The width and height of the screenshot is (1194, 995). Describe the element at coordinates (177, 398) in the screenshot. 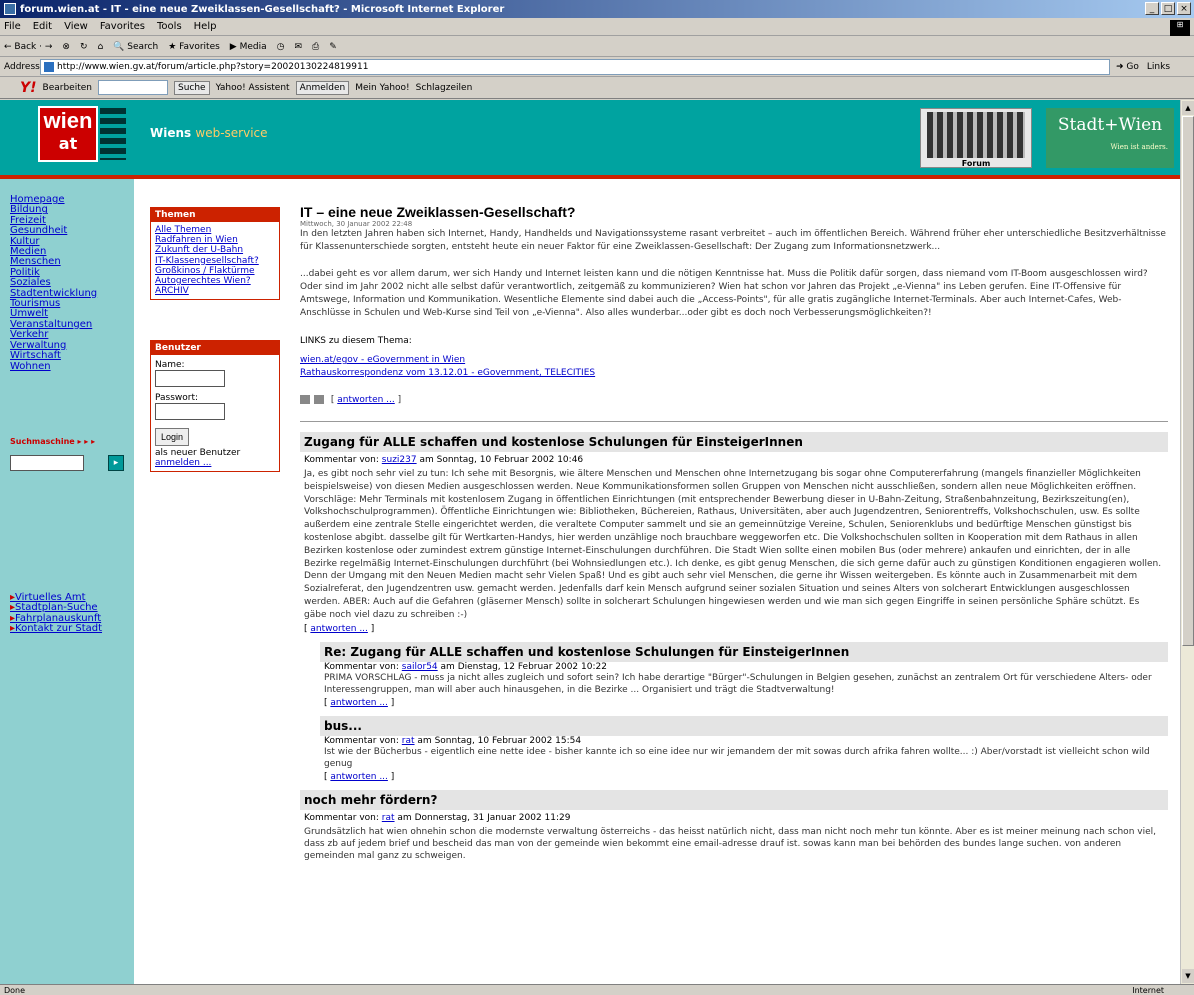

I see `password-label: Passwort:` at that location.